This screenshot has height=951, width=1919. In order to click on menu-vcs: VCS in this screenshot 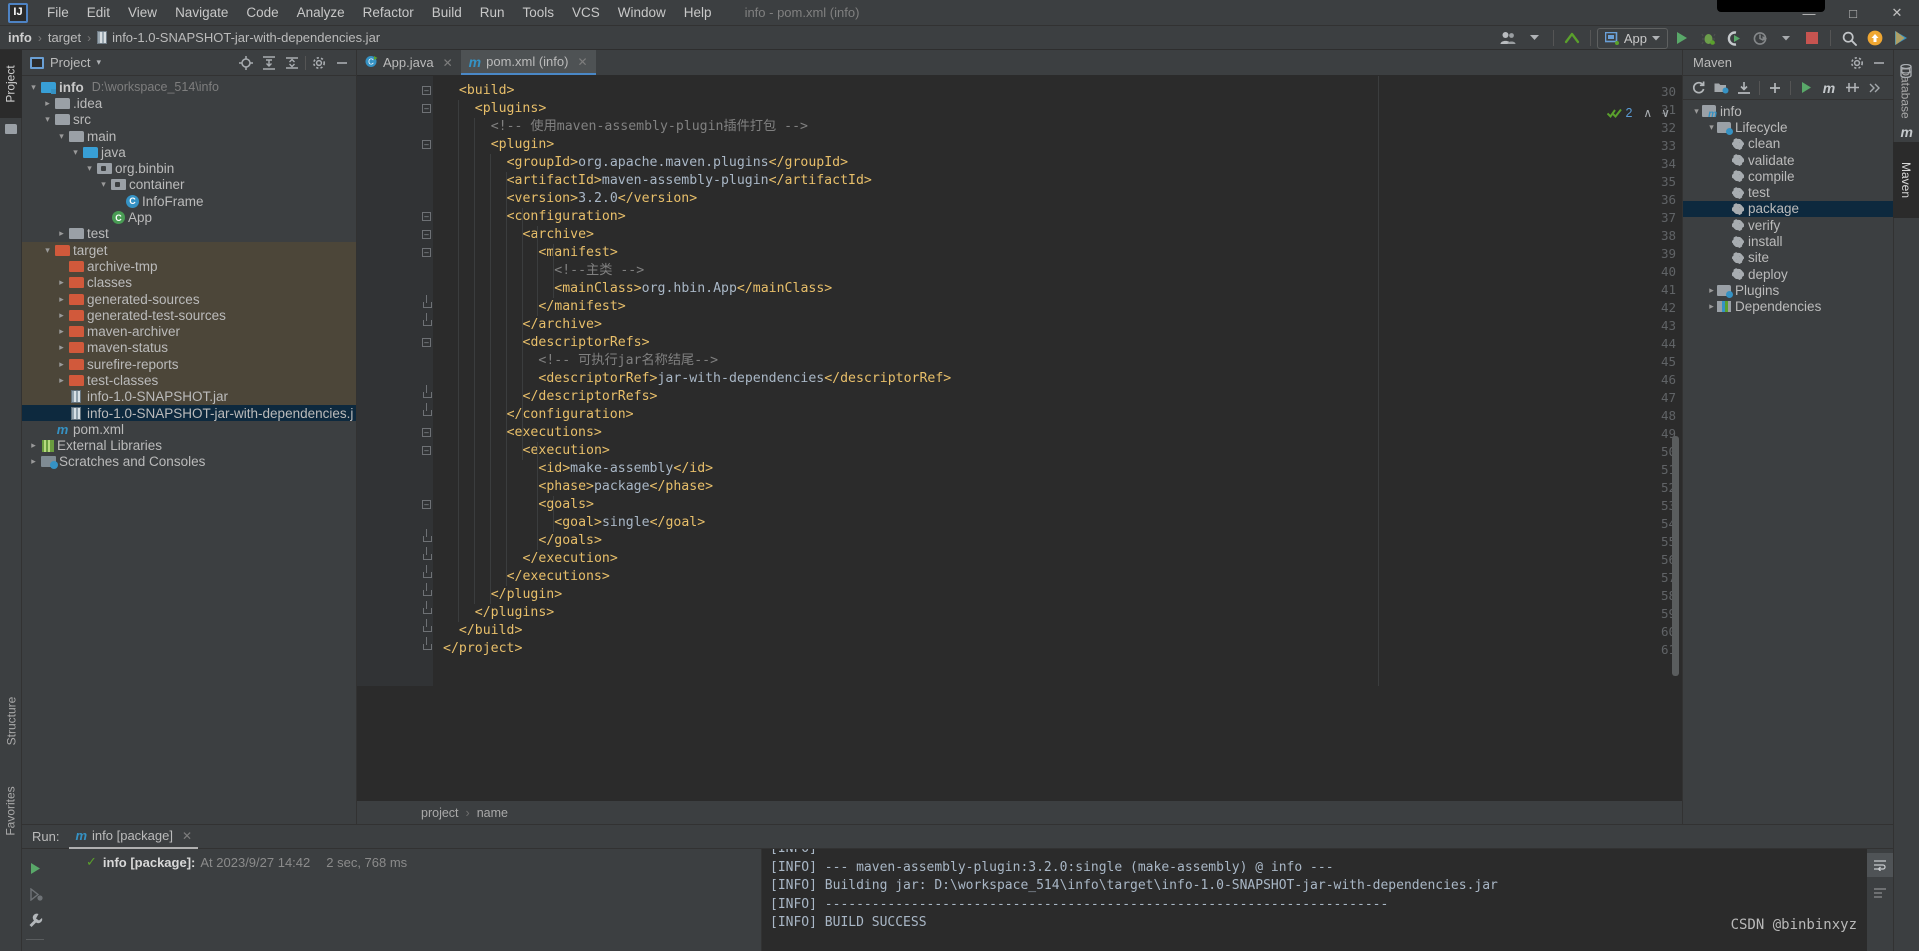, I will do `click(586, 12)`.